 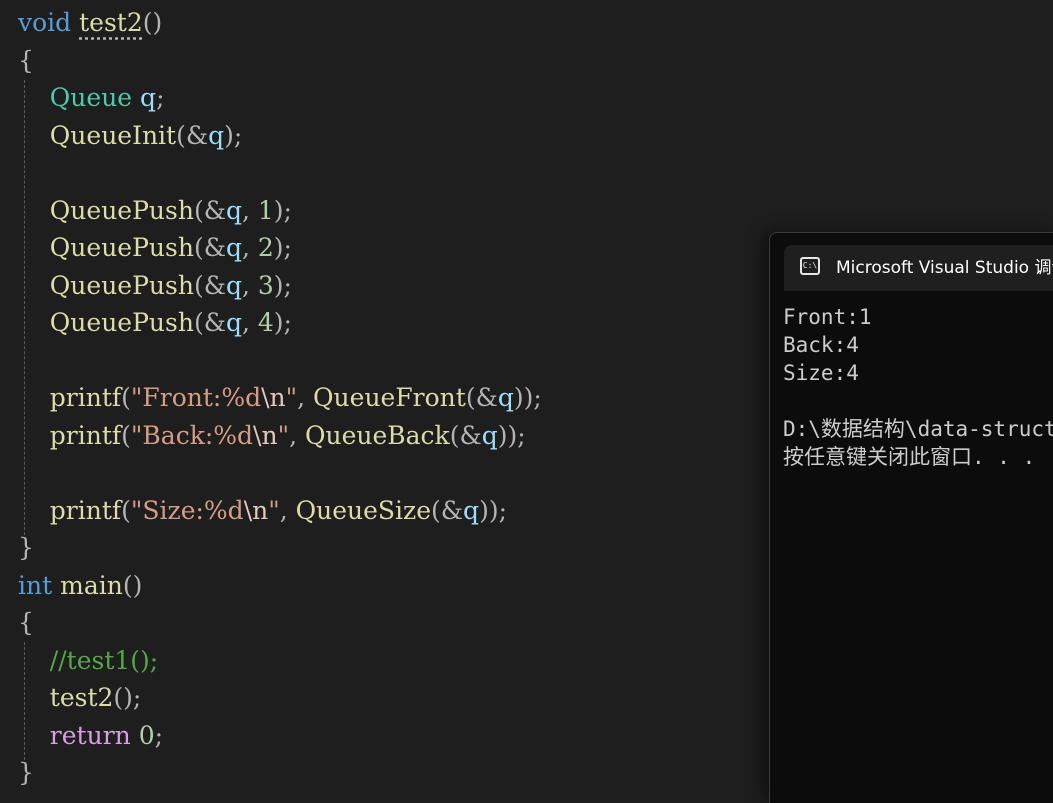 I want to click on code-token: void, so click(x=45, y=22).